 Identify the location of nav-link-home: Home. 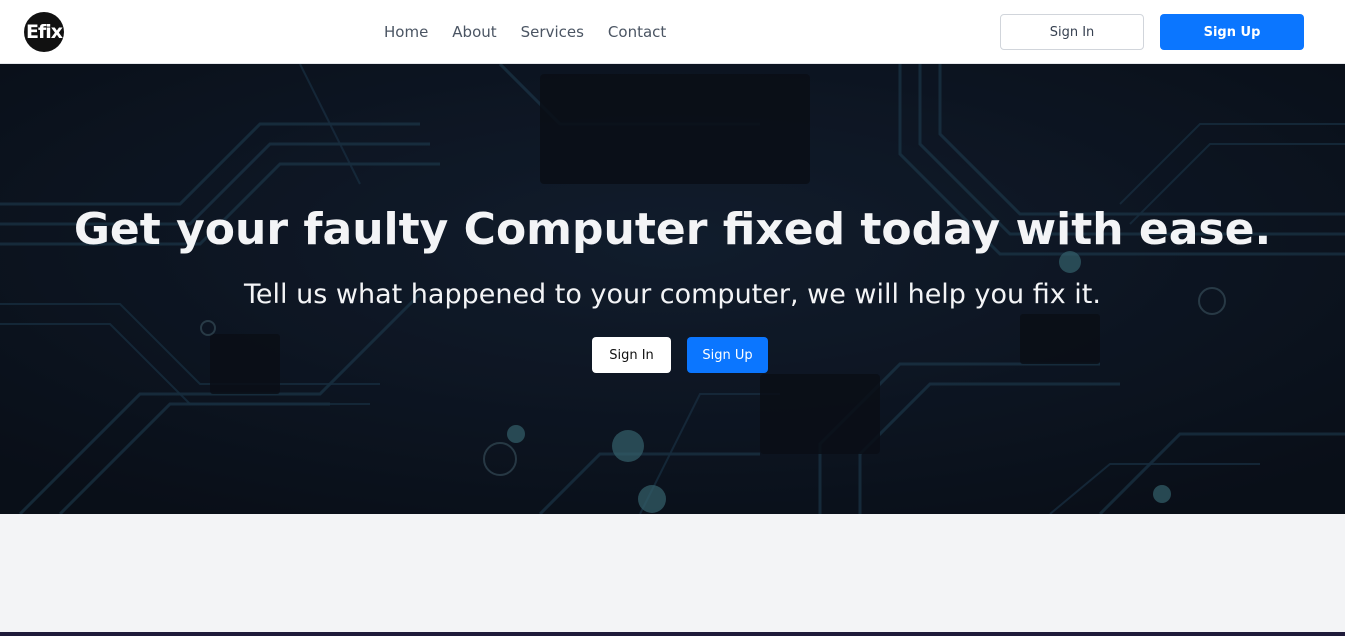
(406, 32).